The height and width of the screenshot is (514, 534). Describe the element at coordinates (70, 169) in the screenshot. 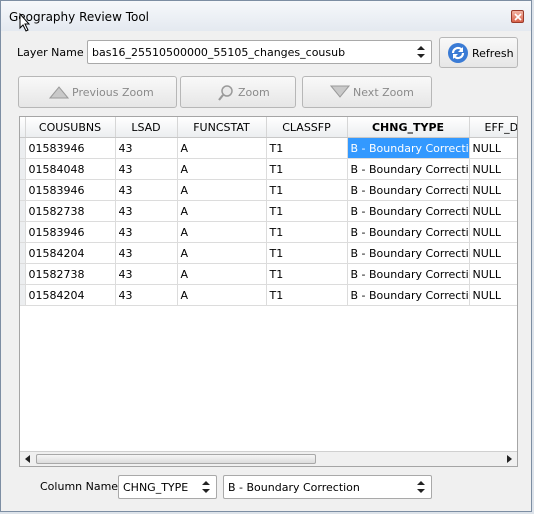

I see `table-cell: 01584048` at that location.